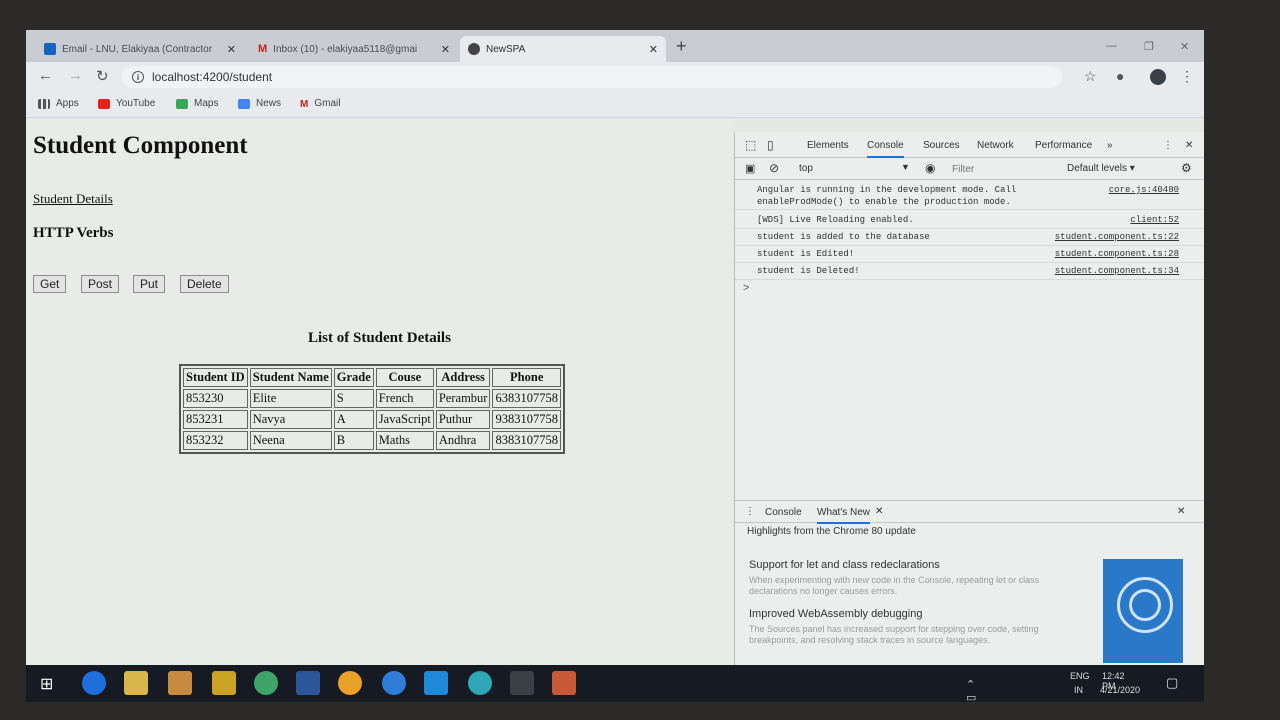  What do you see at coordinates (1145, 605) in the screenshot?
I see `ring-shape` at bounding box center [1145, 605].